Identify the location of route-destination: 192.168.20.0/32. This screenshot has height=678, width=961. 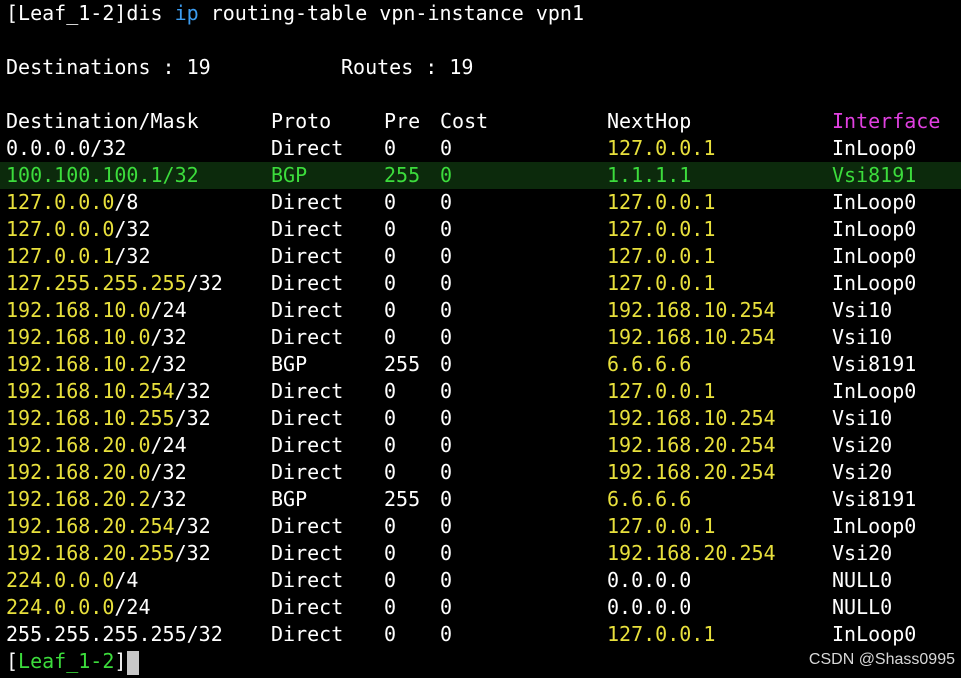
(96, 472).